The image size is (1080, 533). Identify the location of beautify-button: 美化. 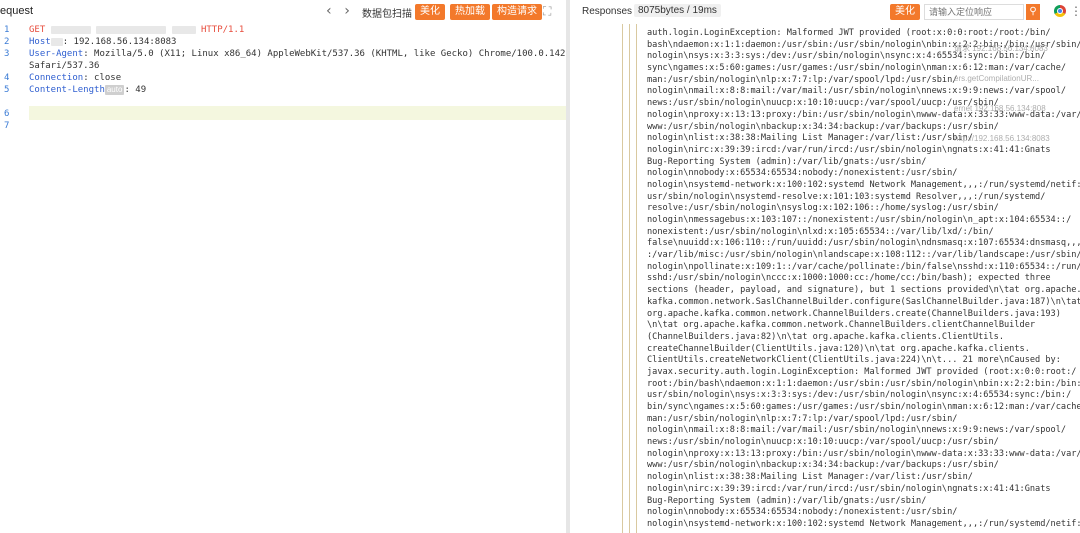
(430, 12).